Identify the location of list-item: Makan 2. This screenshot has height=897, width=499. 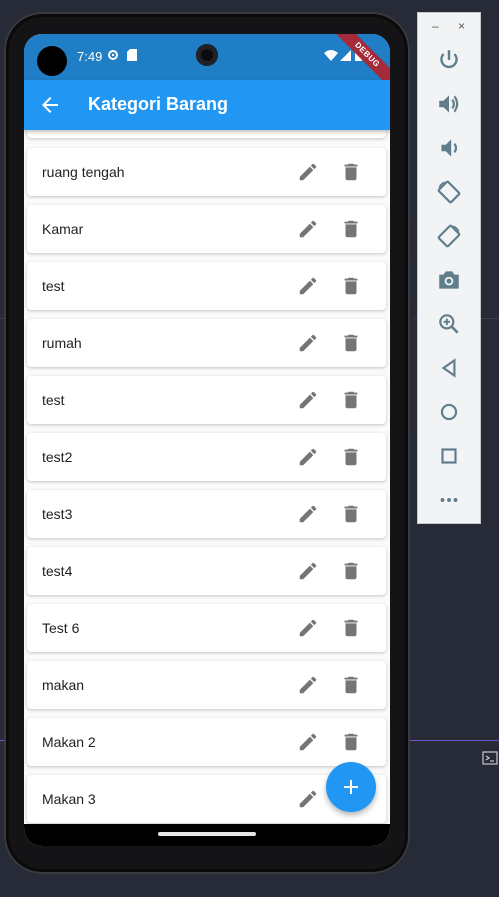
(206, 742).